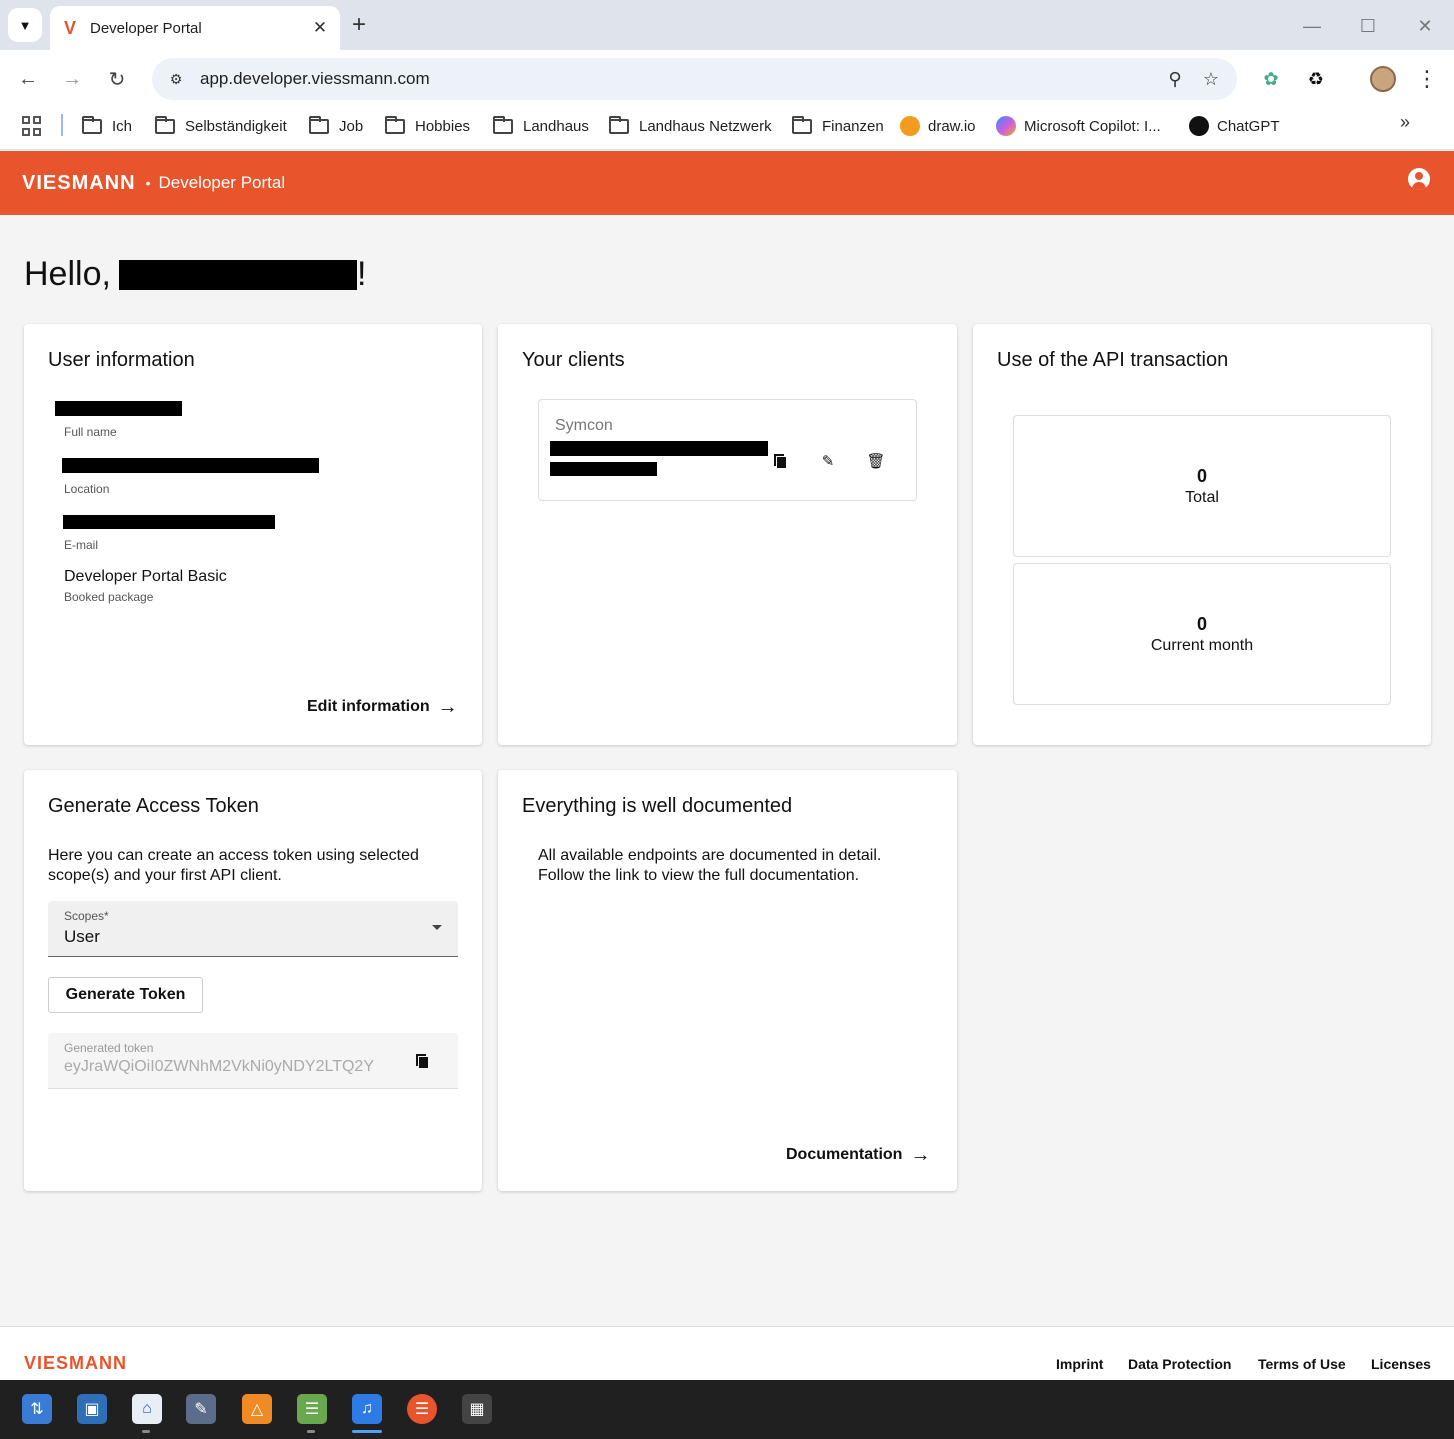 The width and height of the screenshot is (1454, 1439). Describe the element at coordinates (1405, 122) in the screenshot. I see `more-bookmarks-icon: »` at that location.